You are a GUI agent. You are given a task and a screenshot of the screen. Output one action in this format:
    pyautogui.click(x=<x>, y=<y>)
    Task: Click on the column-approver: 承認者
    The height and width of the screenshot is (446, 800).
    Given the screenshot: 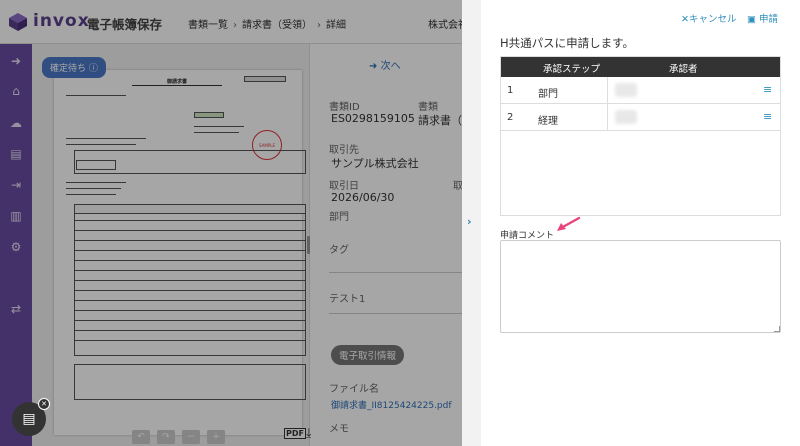 What is the action you would take?
    pyautogui.click(x=683, y=69)
    